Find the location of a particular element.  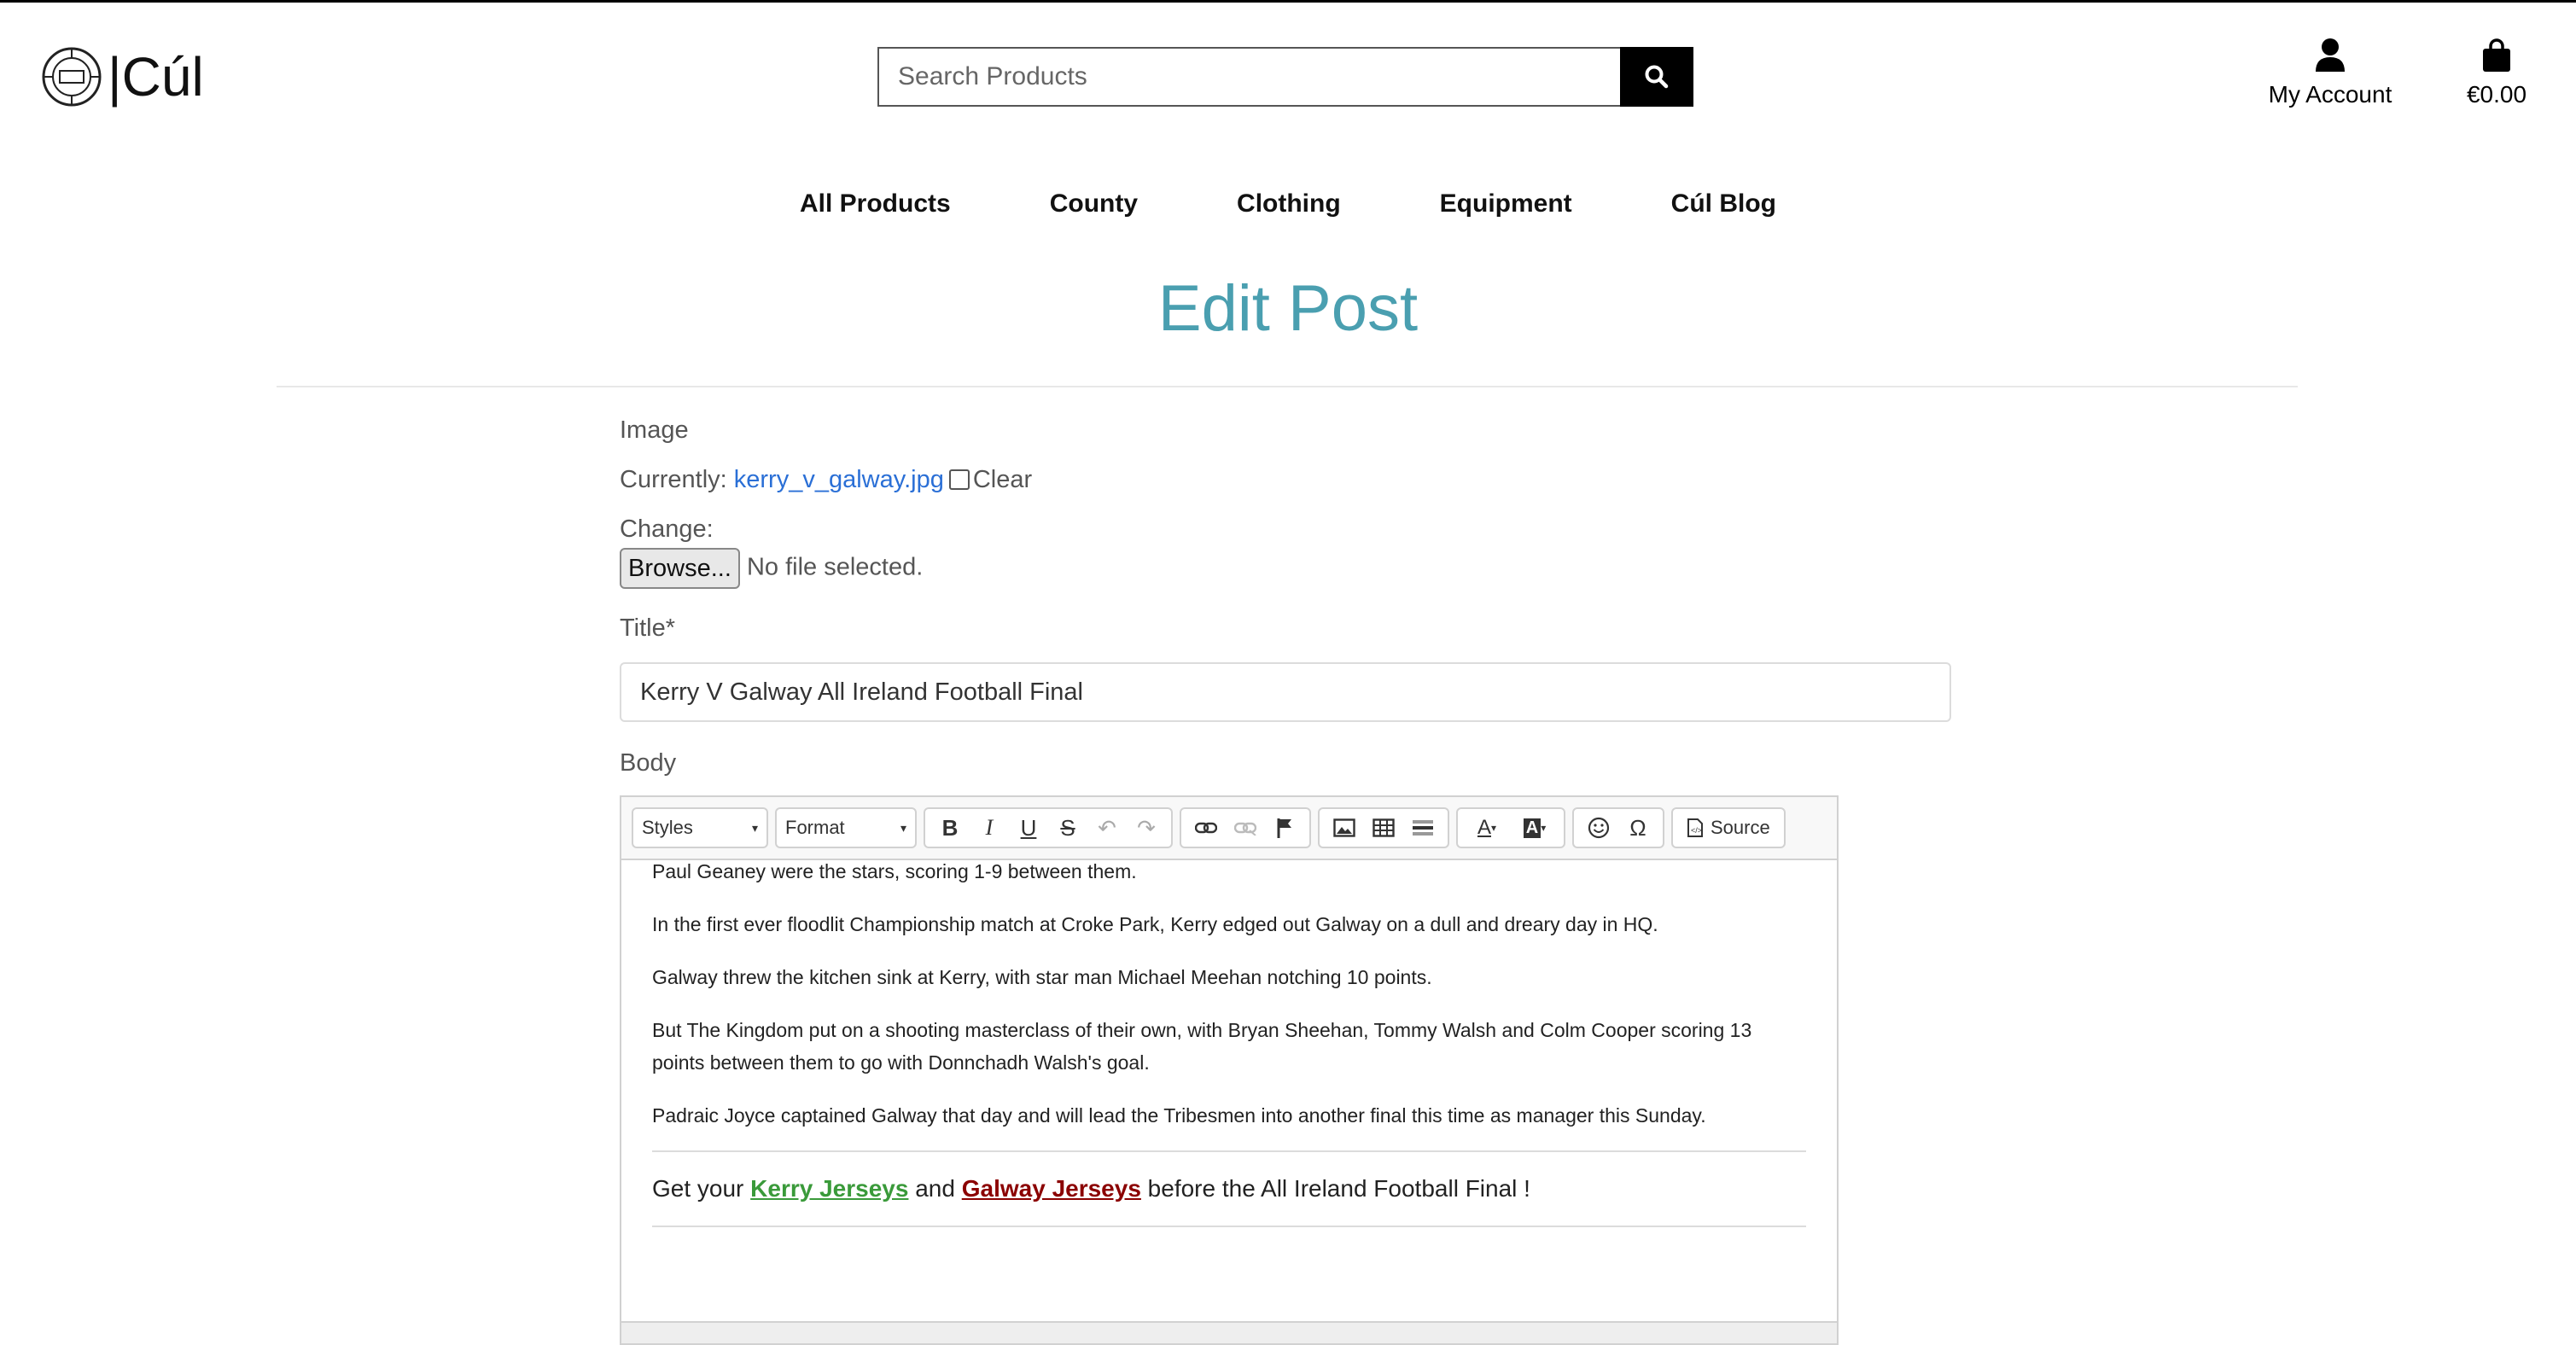

change-label: Change: is located at coordinates (667, 529).